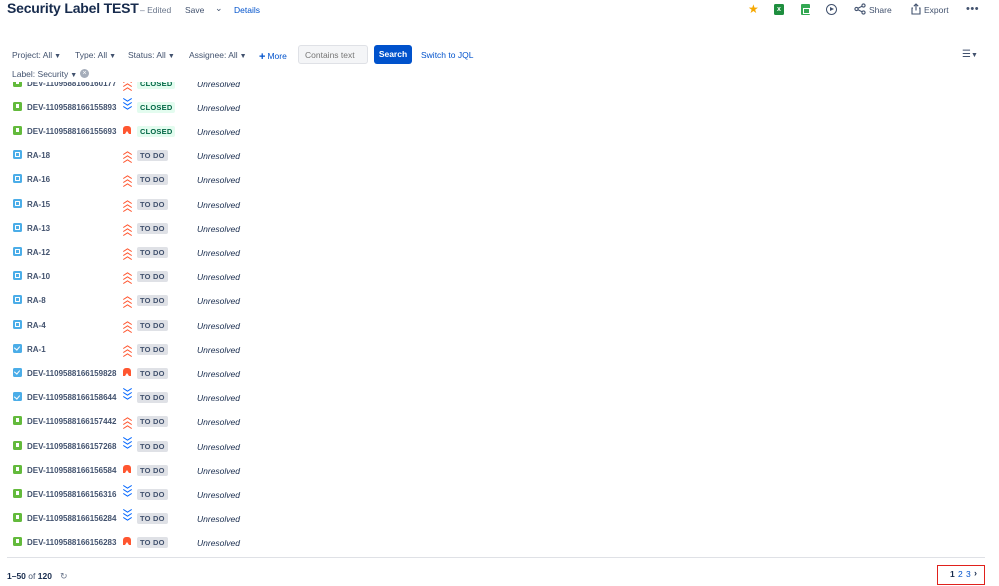 Image resolution: width=999 pixels, height=586 pixels. I want to click on share-icon, so click(860, 9).